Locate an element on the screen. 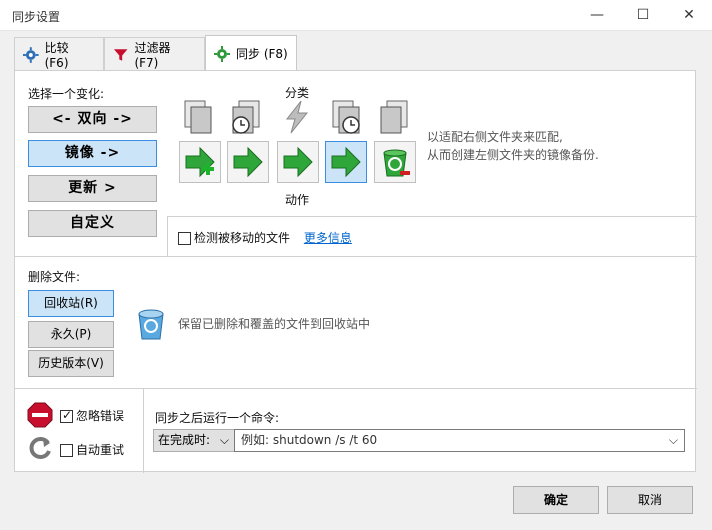 This screenshot has height=530, width=712. action-create-right-button is located at coordinates (200, 162).